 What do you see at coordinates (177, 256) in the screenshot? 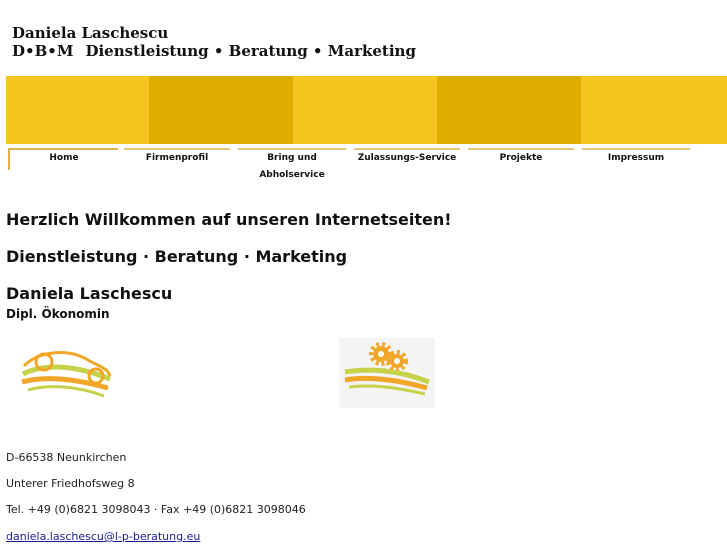
I see `services-heading: Dienstleistung · Beratung · Marketing` at bounding box center [177, 256].